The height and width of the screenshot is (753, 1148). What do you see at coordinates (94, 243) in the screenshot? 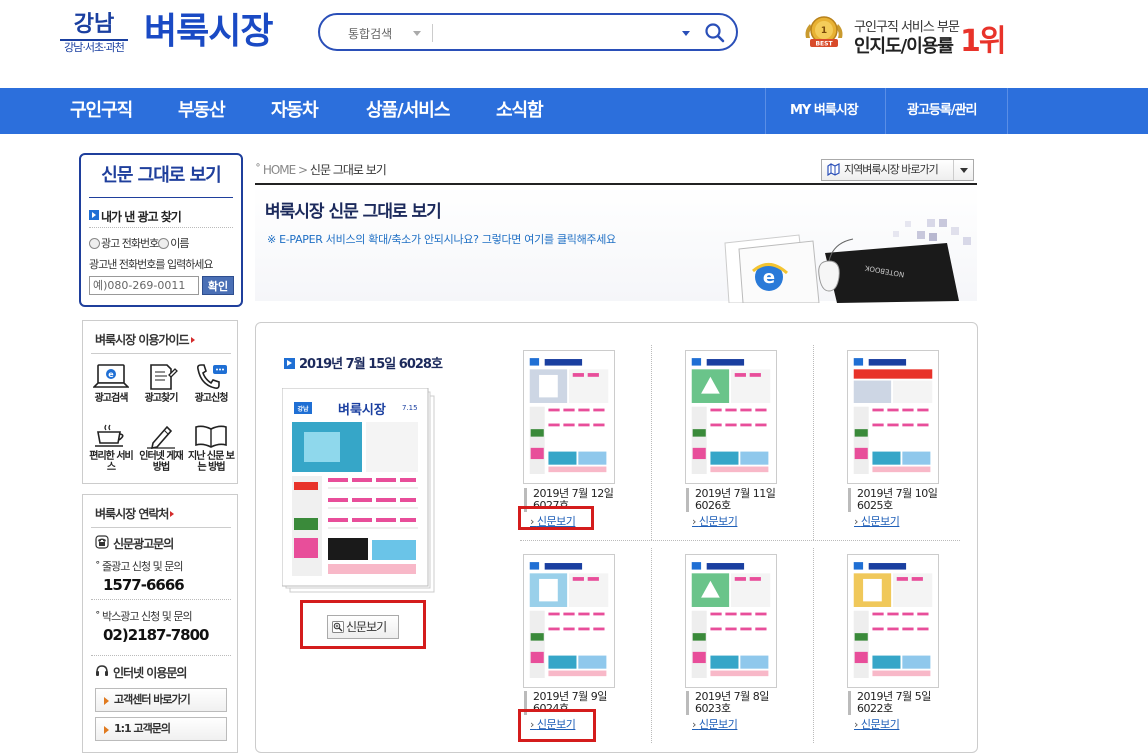
I see `radio-phone` at bounding box center [94, 243].